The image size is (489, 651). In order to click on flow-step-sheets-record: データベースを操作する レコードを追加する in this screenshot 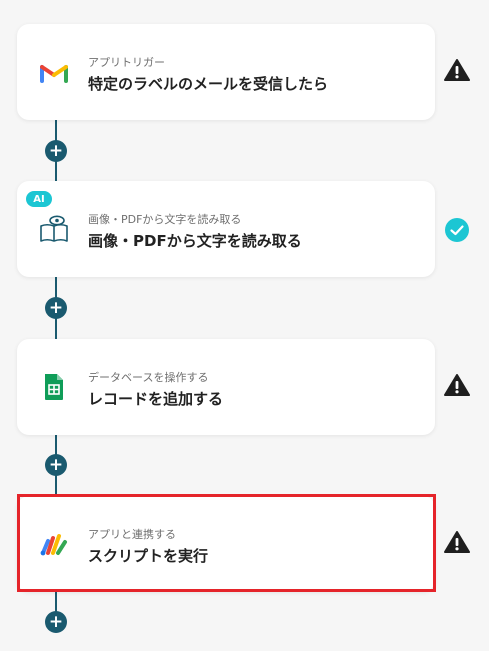, I will do `click(226, 387)`.